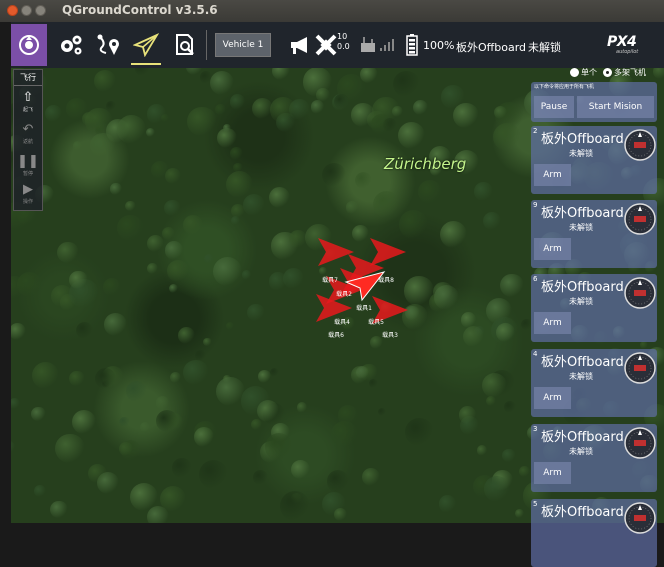 Image resolution: width=664 pixels, height=567 pixels. I want to click on multi-vehicle-radio, so click(607, 72).